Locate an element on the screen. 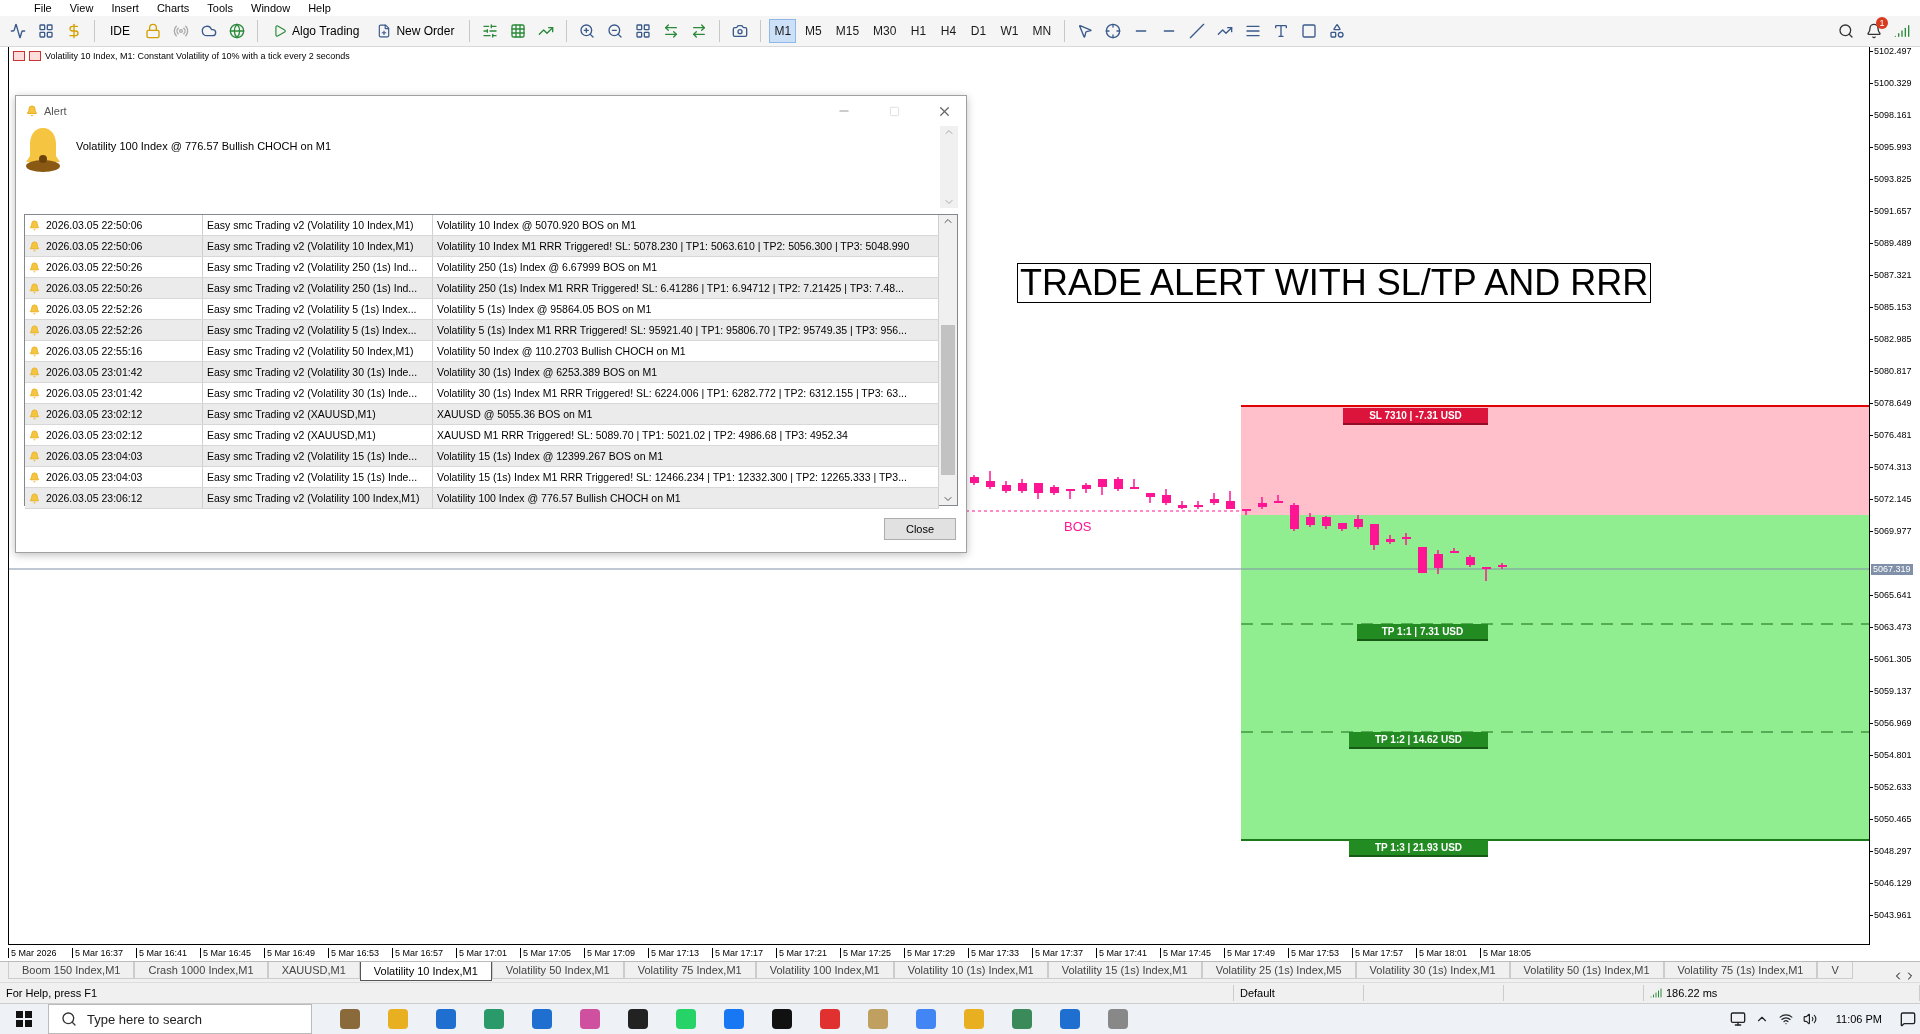 This screenshot has height=1034, width=1920. alert-row: 2026.03.05 23:02:12 Easy smc Trading v2 (XAUUSD,M1) XAUUSD M1 RRR Triggered! SL: 5089.70 | TP1: 5021.02 | TP2: 4986.68 | TP3: 4952.34 is located at coordinates (482, 435).